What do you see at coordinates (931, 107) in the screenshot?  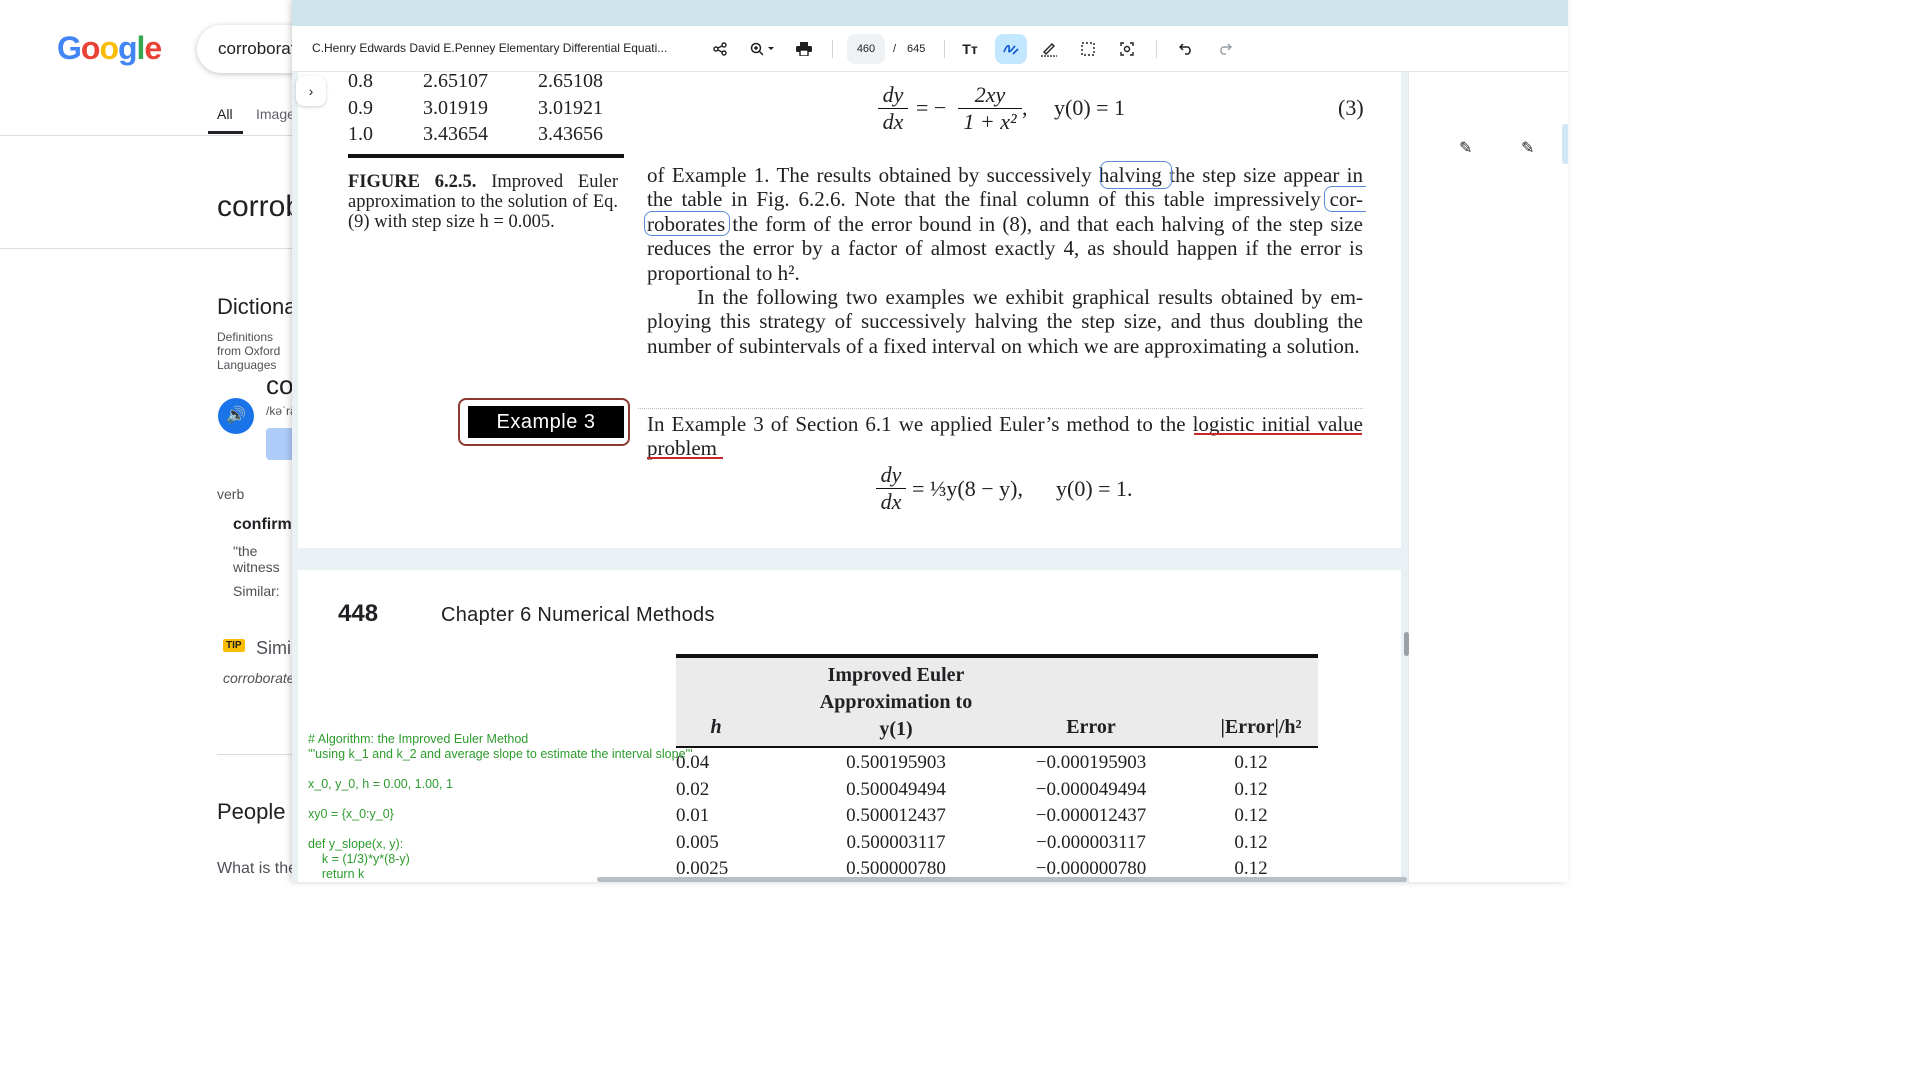 I see `eq-operator: = −` at bounding box center [931, 107].